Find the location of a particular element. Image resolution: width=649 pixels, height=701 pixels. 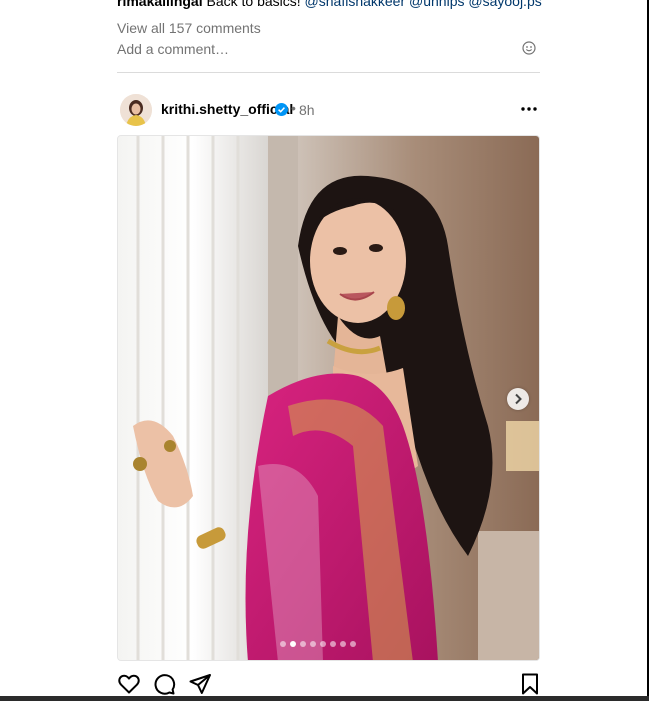

chevron-right-icon is located at coordinates (518, 399).